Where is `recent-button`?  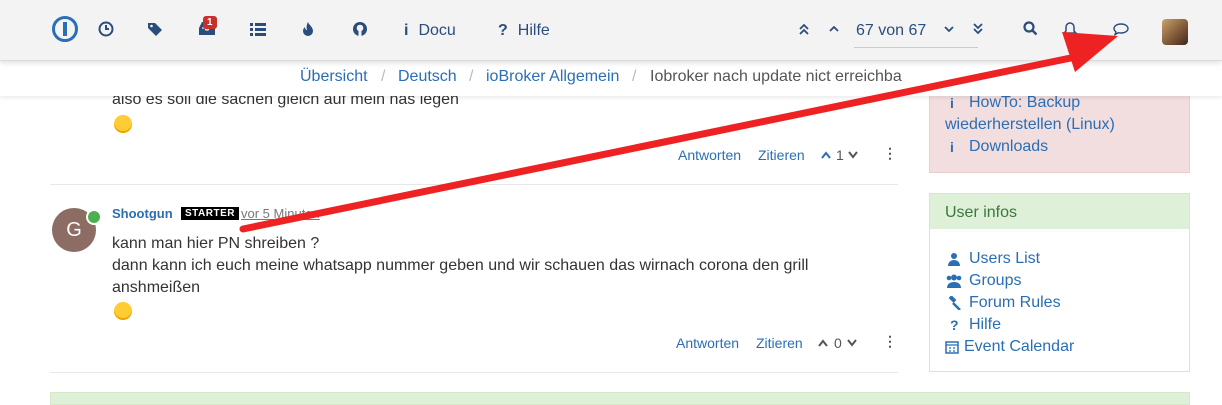
recent-button is located at coordinates (106, 31).